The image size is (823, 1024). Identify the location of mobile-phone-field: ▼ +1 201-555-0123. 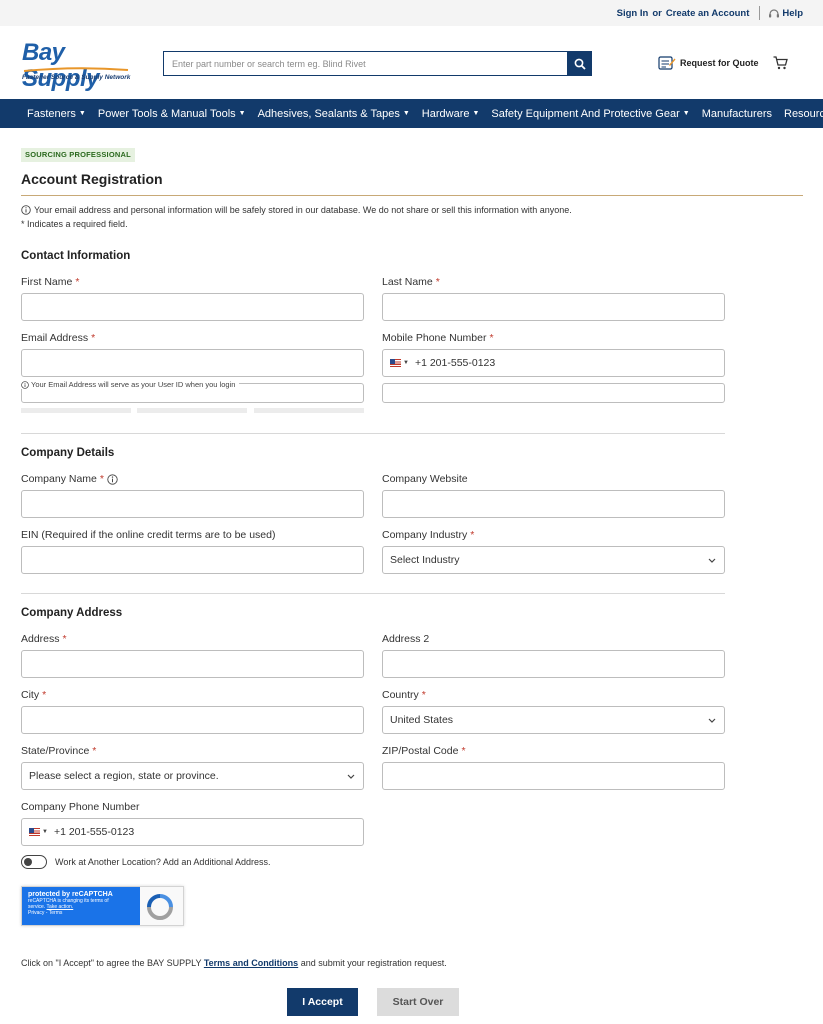
(553, 363).